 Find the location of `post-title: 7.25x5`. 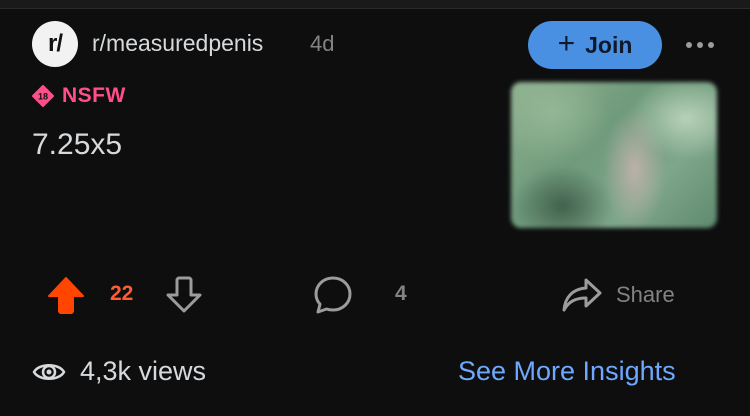

post-title: 7.25x5 is located at coordinates (77, 145).